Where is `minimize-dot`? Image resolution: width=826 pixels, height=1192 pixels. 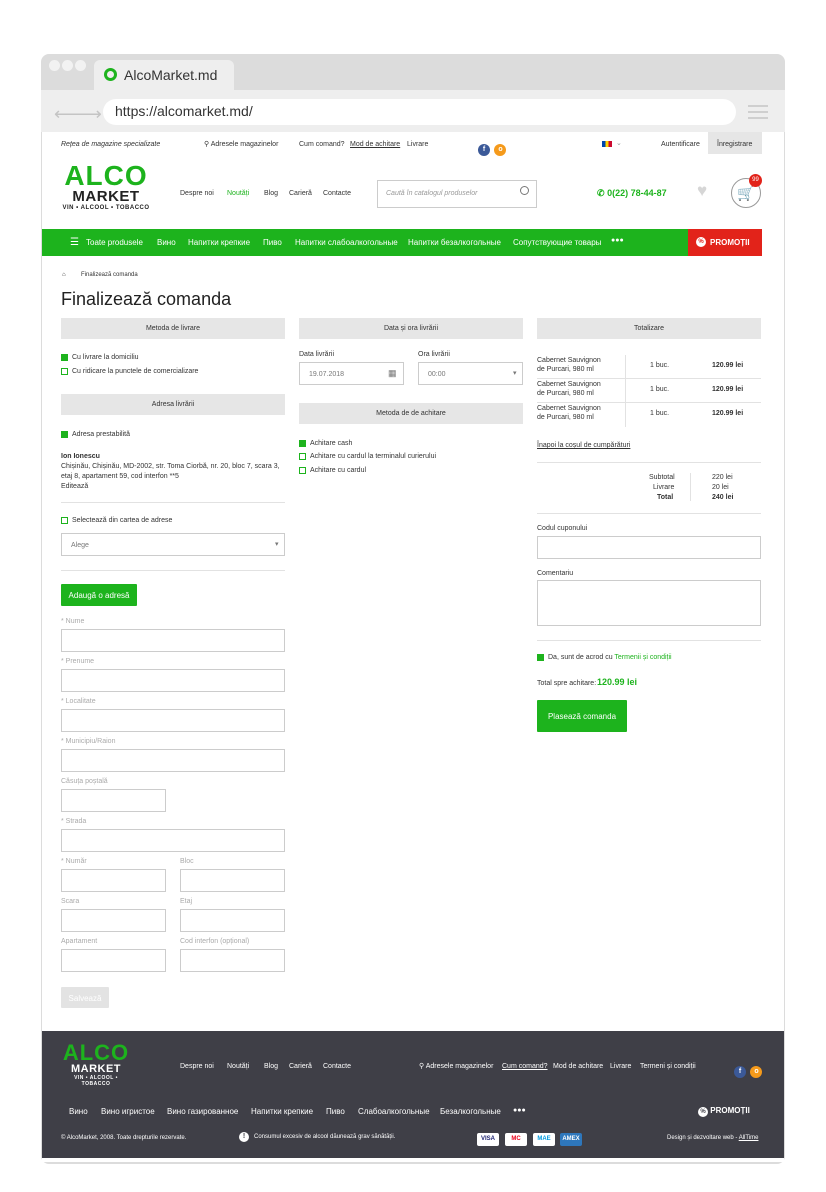
minimize-dot is located at coordinates (67, 65).